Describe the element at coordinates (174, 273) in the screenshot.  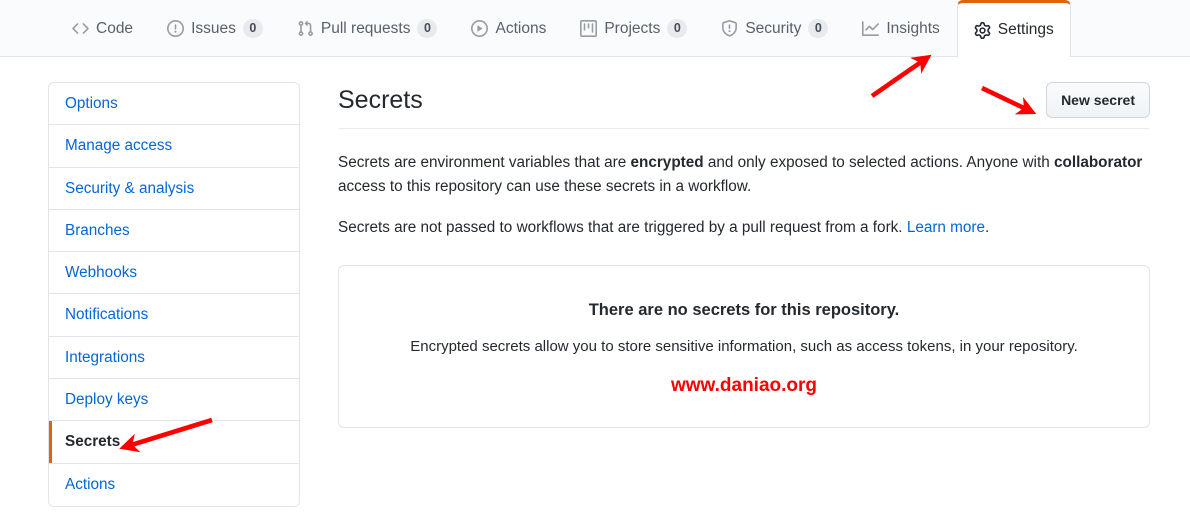
I see `sidebar-item-webhooks: Webhooks` at that location.